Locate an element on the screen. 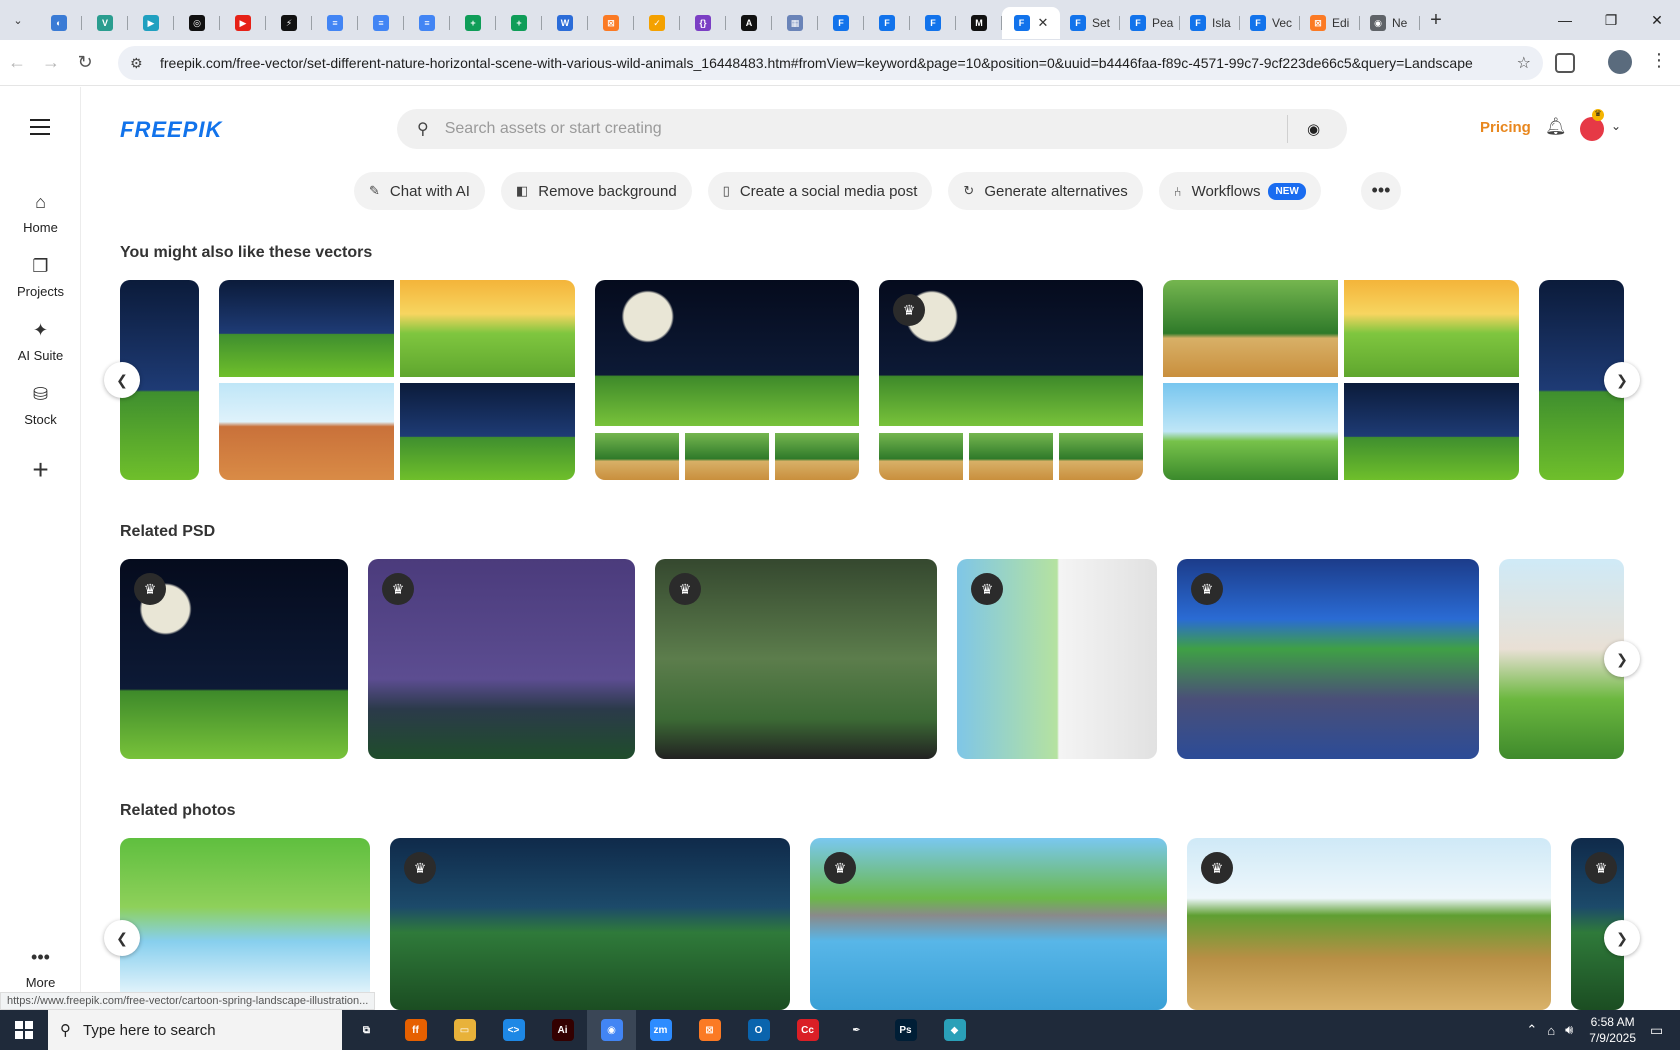  photo-thumbnail is located at coordinates (245, 924).